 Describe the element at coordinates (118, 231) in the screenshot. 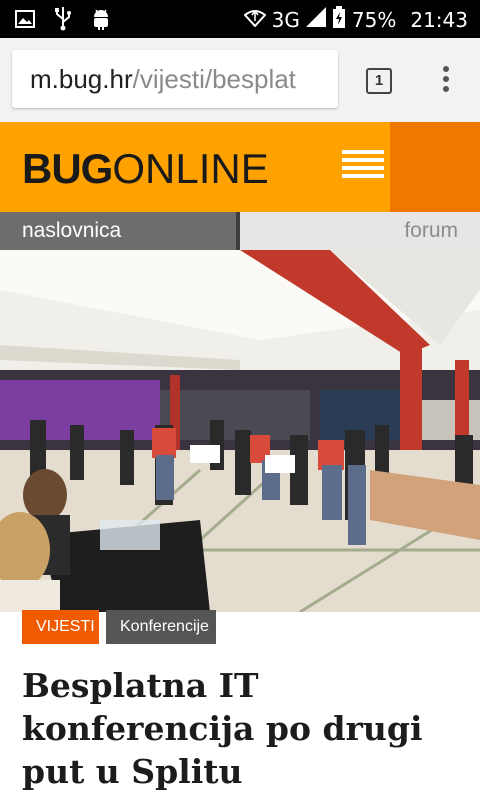

I see `nav-home-link: naslovnica` at that location.